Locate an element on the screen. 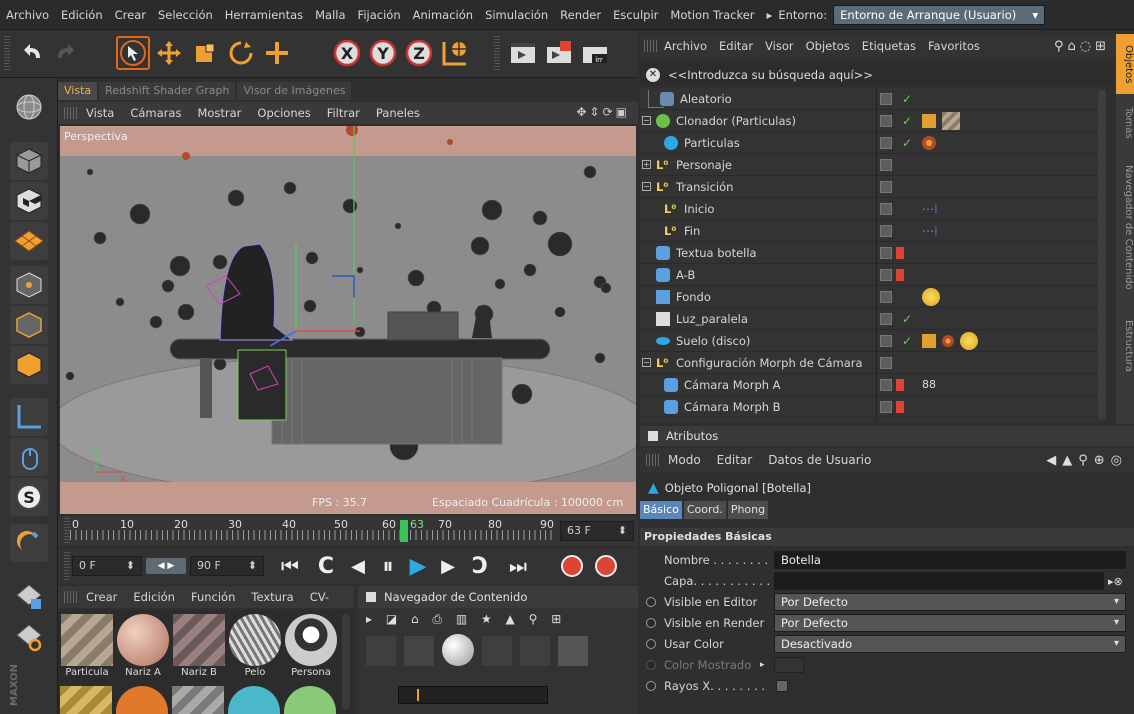  viewport-menu-camaras: Cámaras is located at coordinates (155, 113).